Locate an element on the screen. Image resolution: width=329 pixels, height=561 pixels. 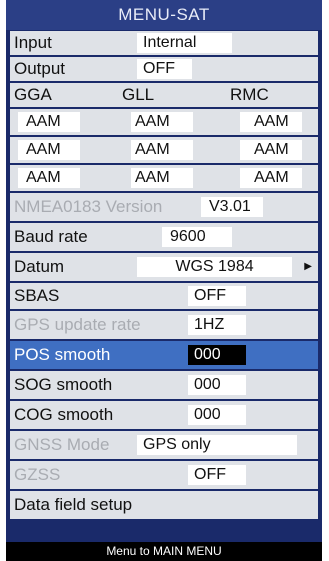
sbas-label: SBAS is located at coordinates (37, 295).